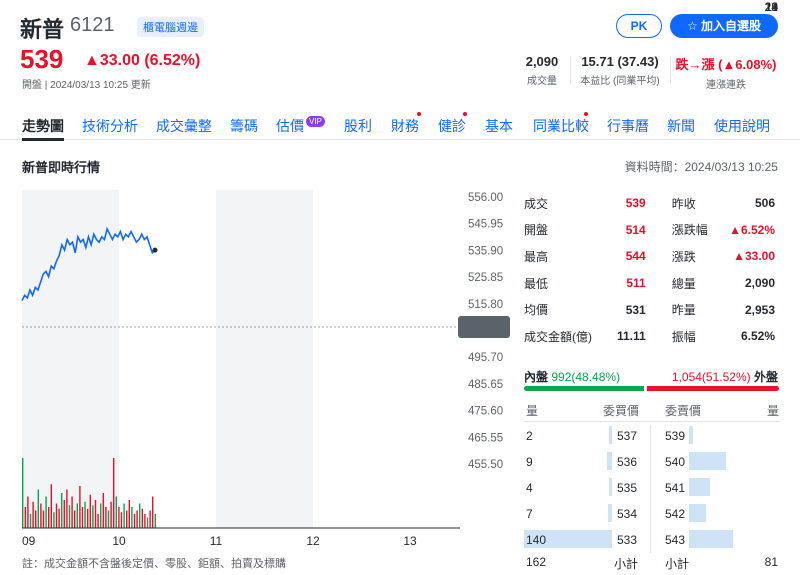  Describe the element at coordinates (542, 70) in the screenshot. I see `stat-volume: 2,090 成交量` at that location.